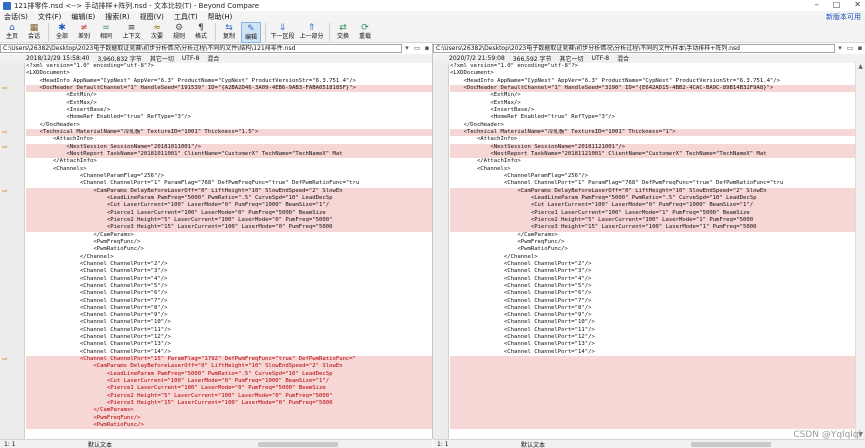  Describe the element at coordinates (652, 95) in the screenshot. I see `right-text-line: <ExtMin/>` at that location.